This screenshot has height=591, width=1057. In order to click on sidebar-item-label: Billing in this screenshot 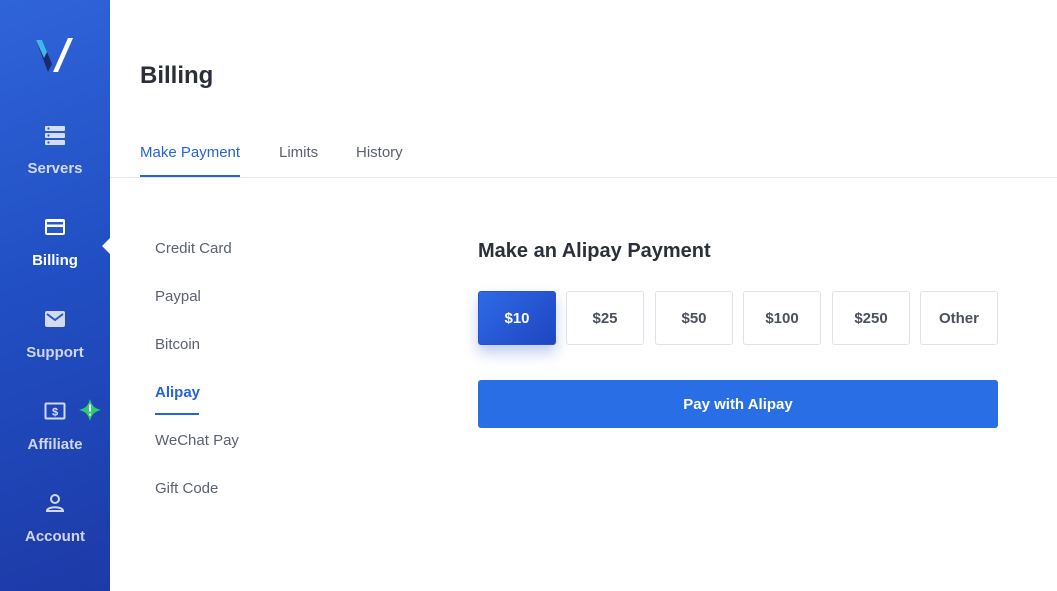, I will do `click(55, 260)`.